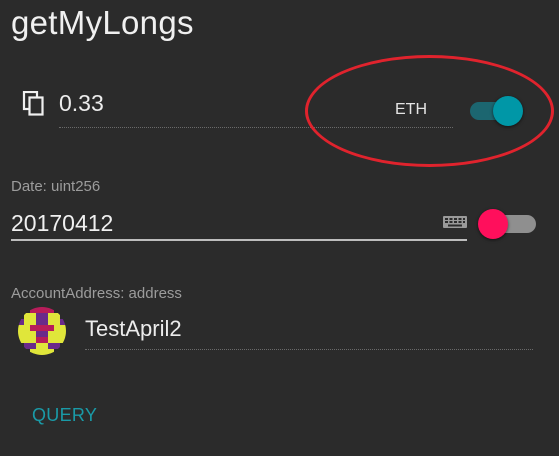 The height and width of the screenshot is (456, 559). Describe the element at coordinates (455, 222) in the screenshot. I see `keyboard-icon` at that location.